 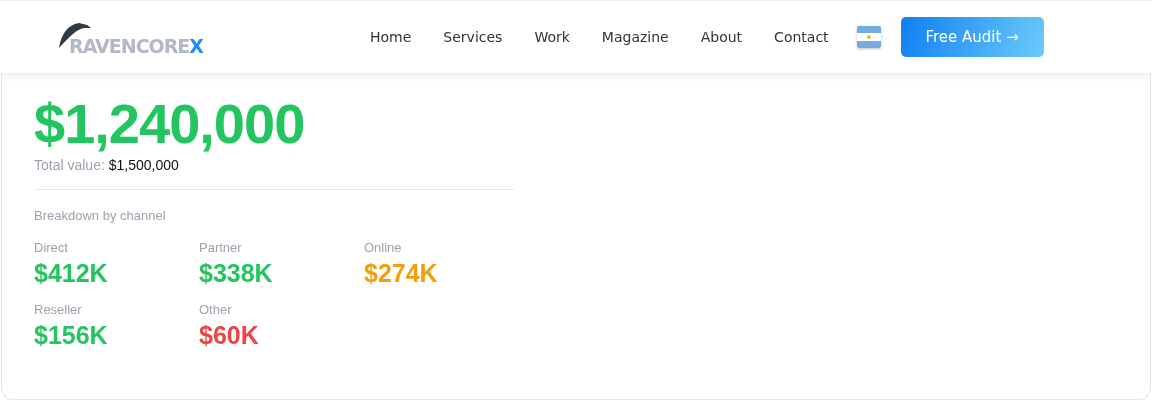 I want to click on channel-value: $412K, so click(x=71, y=273).